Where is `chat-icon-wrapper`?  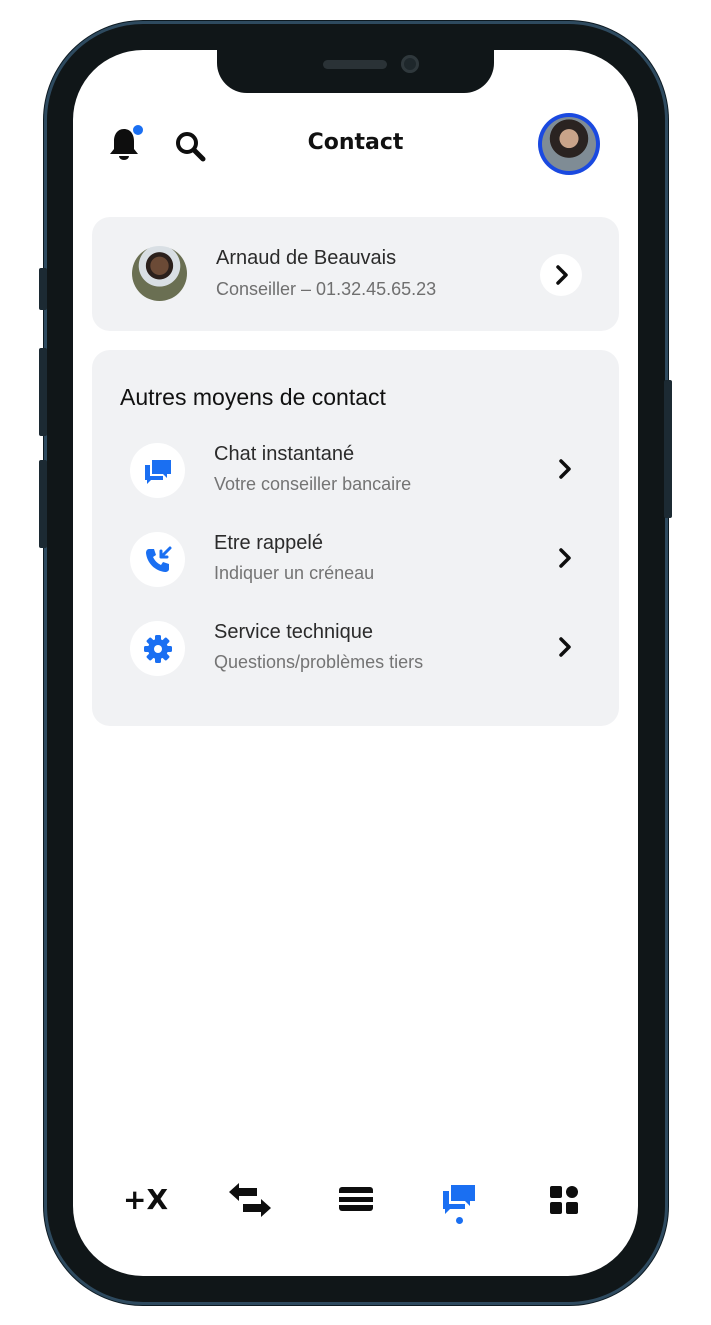 chat-icon-wrapper is located at coordinates (157, 470).